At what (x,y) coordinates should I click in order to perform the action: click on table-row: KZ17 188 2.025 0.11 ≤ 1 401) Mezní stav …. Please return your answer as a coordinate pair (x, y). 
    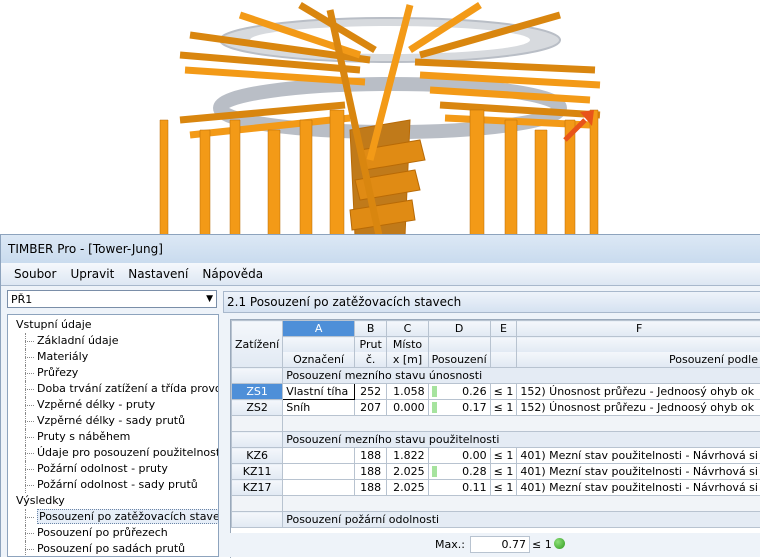
    Looking at the image, I should click on (496, 488).